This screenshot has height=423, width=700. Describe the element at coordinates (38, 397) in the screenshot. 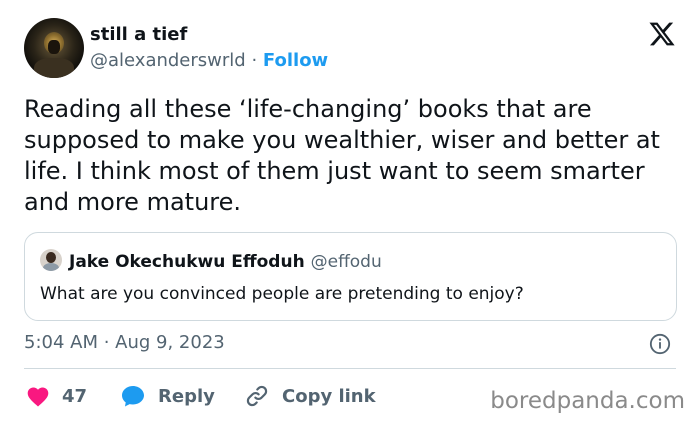

I see `heart-icon` at that location.